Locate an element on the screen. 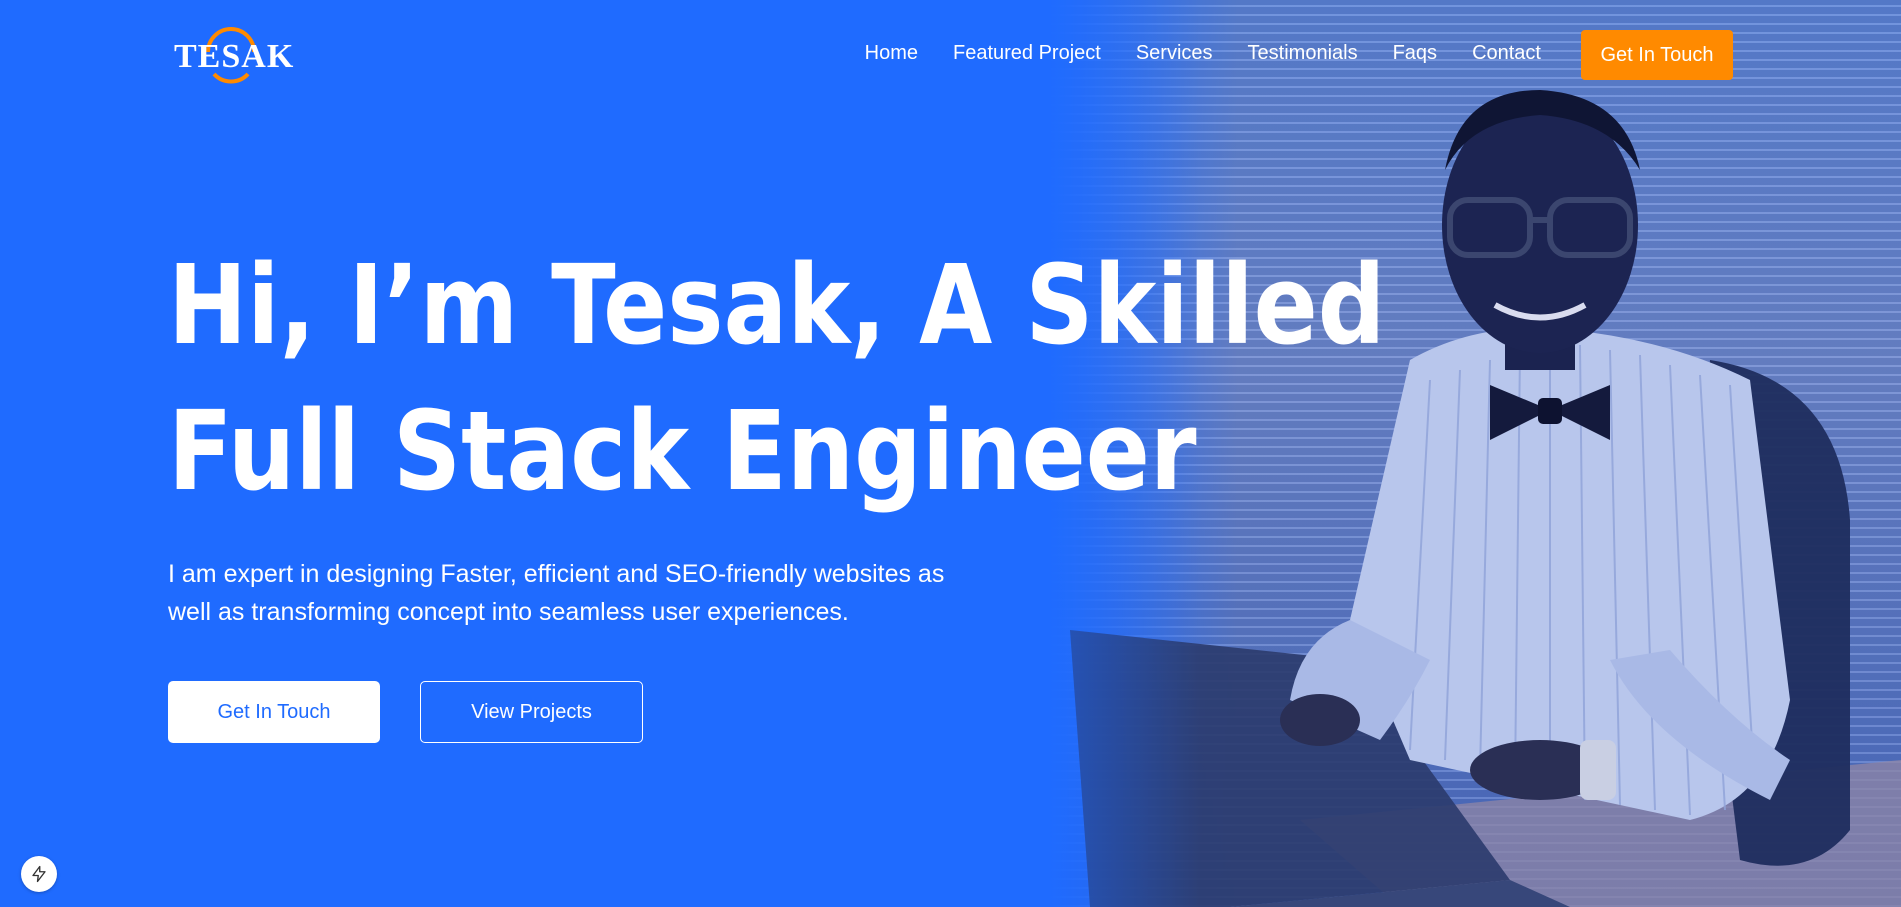 The width and height of the screenshot is (1901, 907). floating-badge is located at coordinates (39, 874).